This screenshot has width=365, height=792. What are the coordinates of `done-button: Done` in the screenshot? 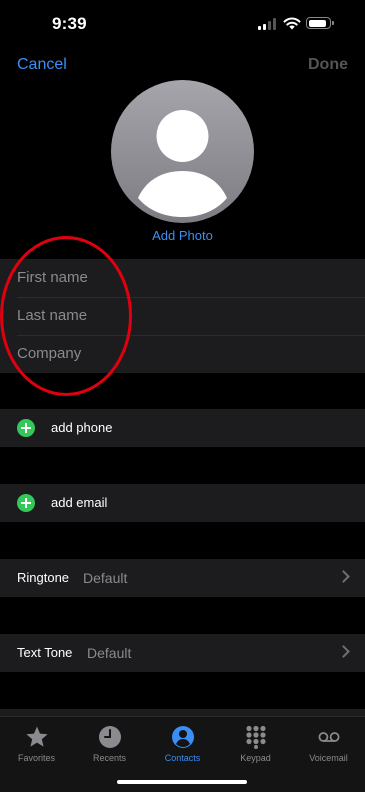 It's located at (328, 65).